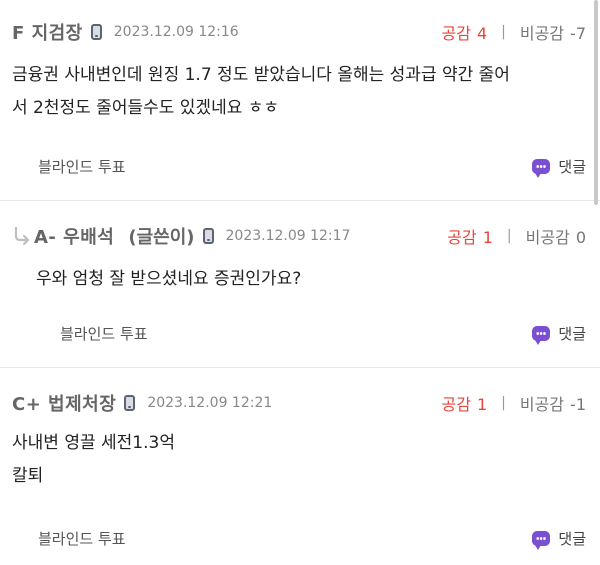 The height and width of the screenshot is (565, 600). I want to click on vote-group: 공감 1 | 비공감 -1, so click(514, 403).